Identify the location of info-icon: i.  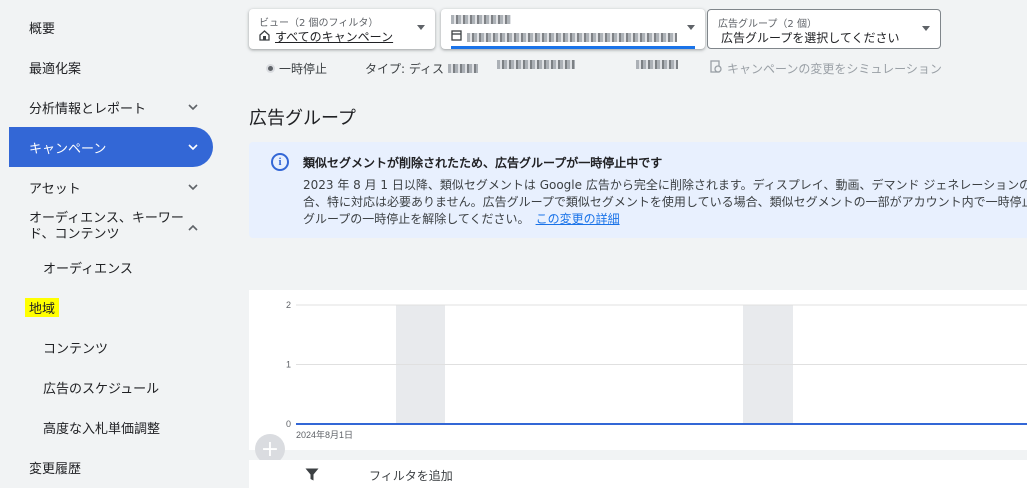
(280, 162).